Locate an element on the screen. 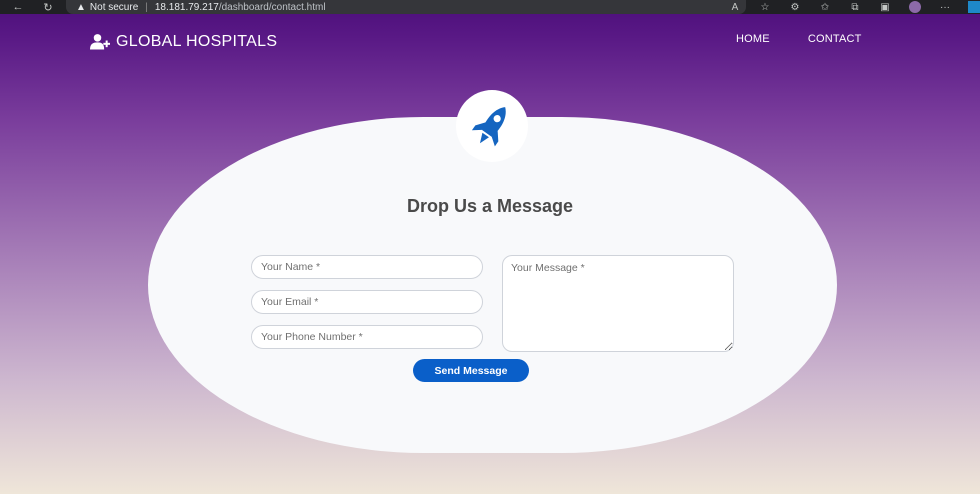 The height and width of the screenshot is (494, 980). site-brand: GLOBAL HOSPITALS is located at coordinates (183, 42).